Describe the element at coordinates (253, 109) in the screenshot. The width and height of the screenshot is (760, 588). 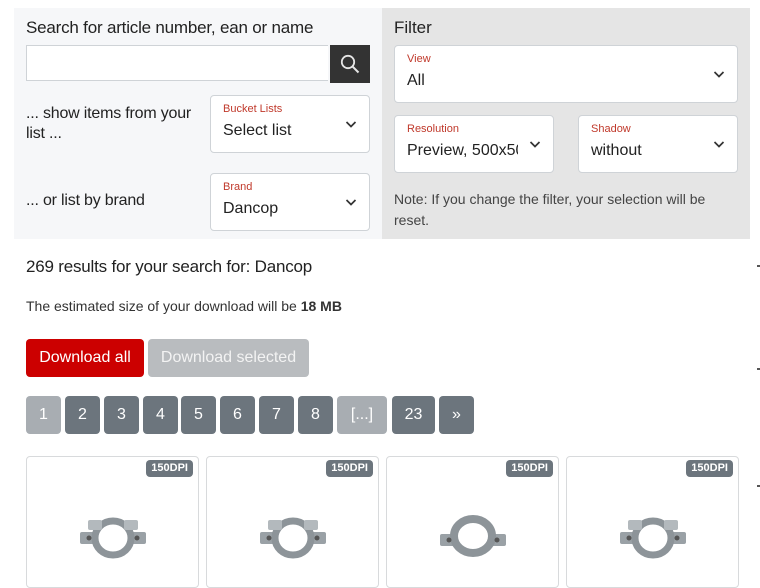
I see `bucket-list-select-label: Bucket Lists` at that location.